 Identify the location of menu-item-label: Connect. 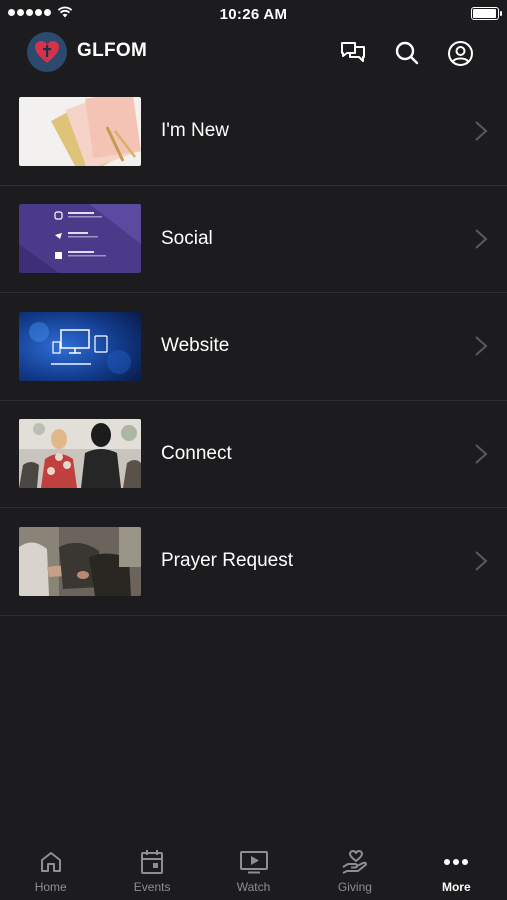
(196, 453).